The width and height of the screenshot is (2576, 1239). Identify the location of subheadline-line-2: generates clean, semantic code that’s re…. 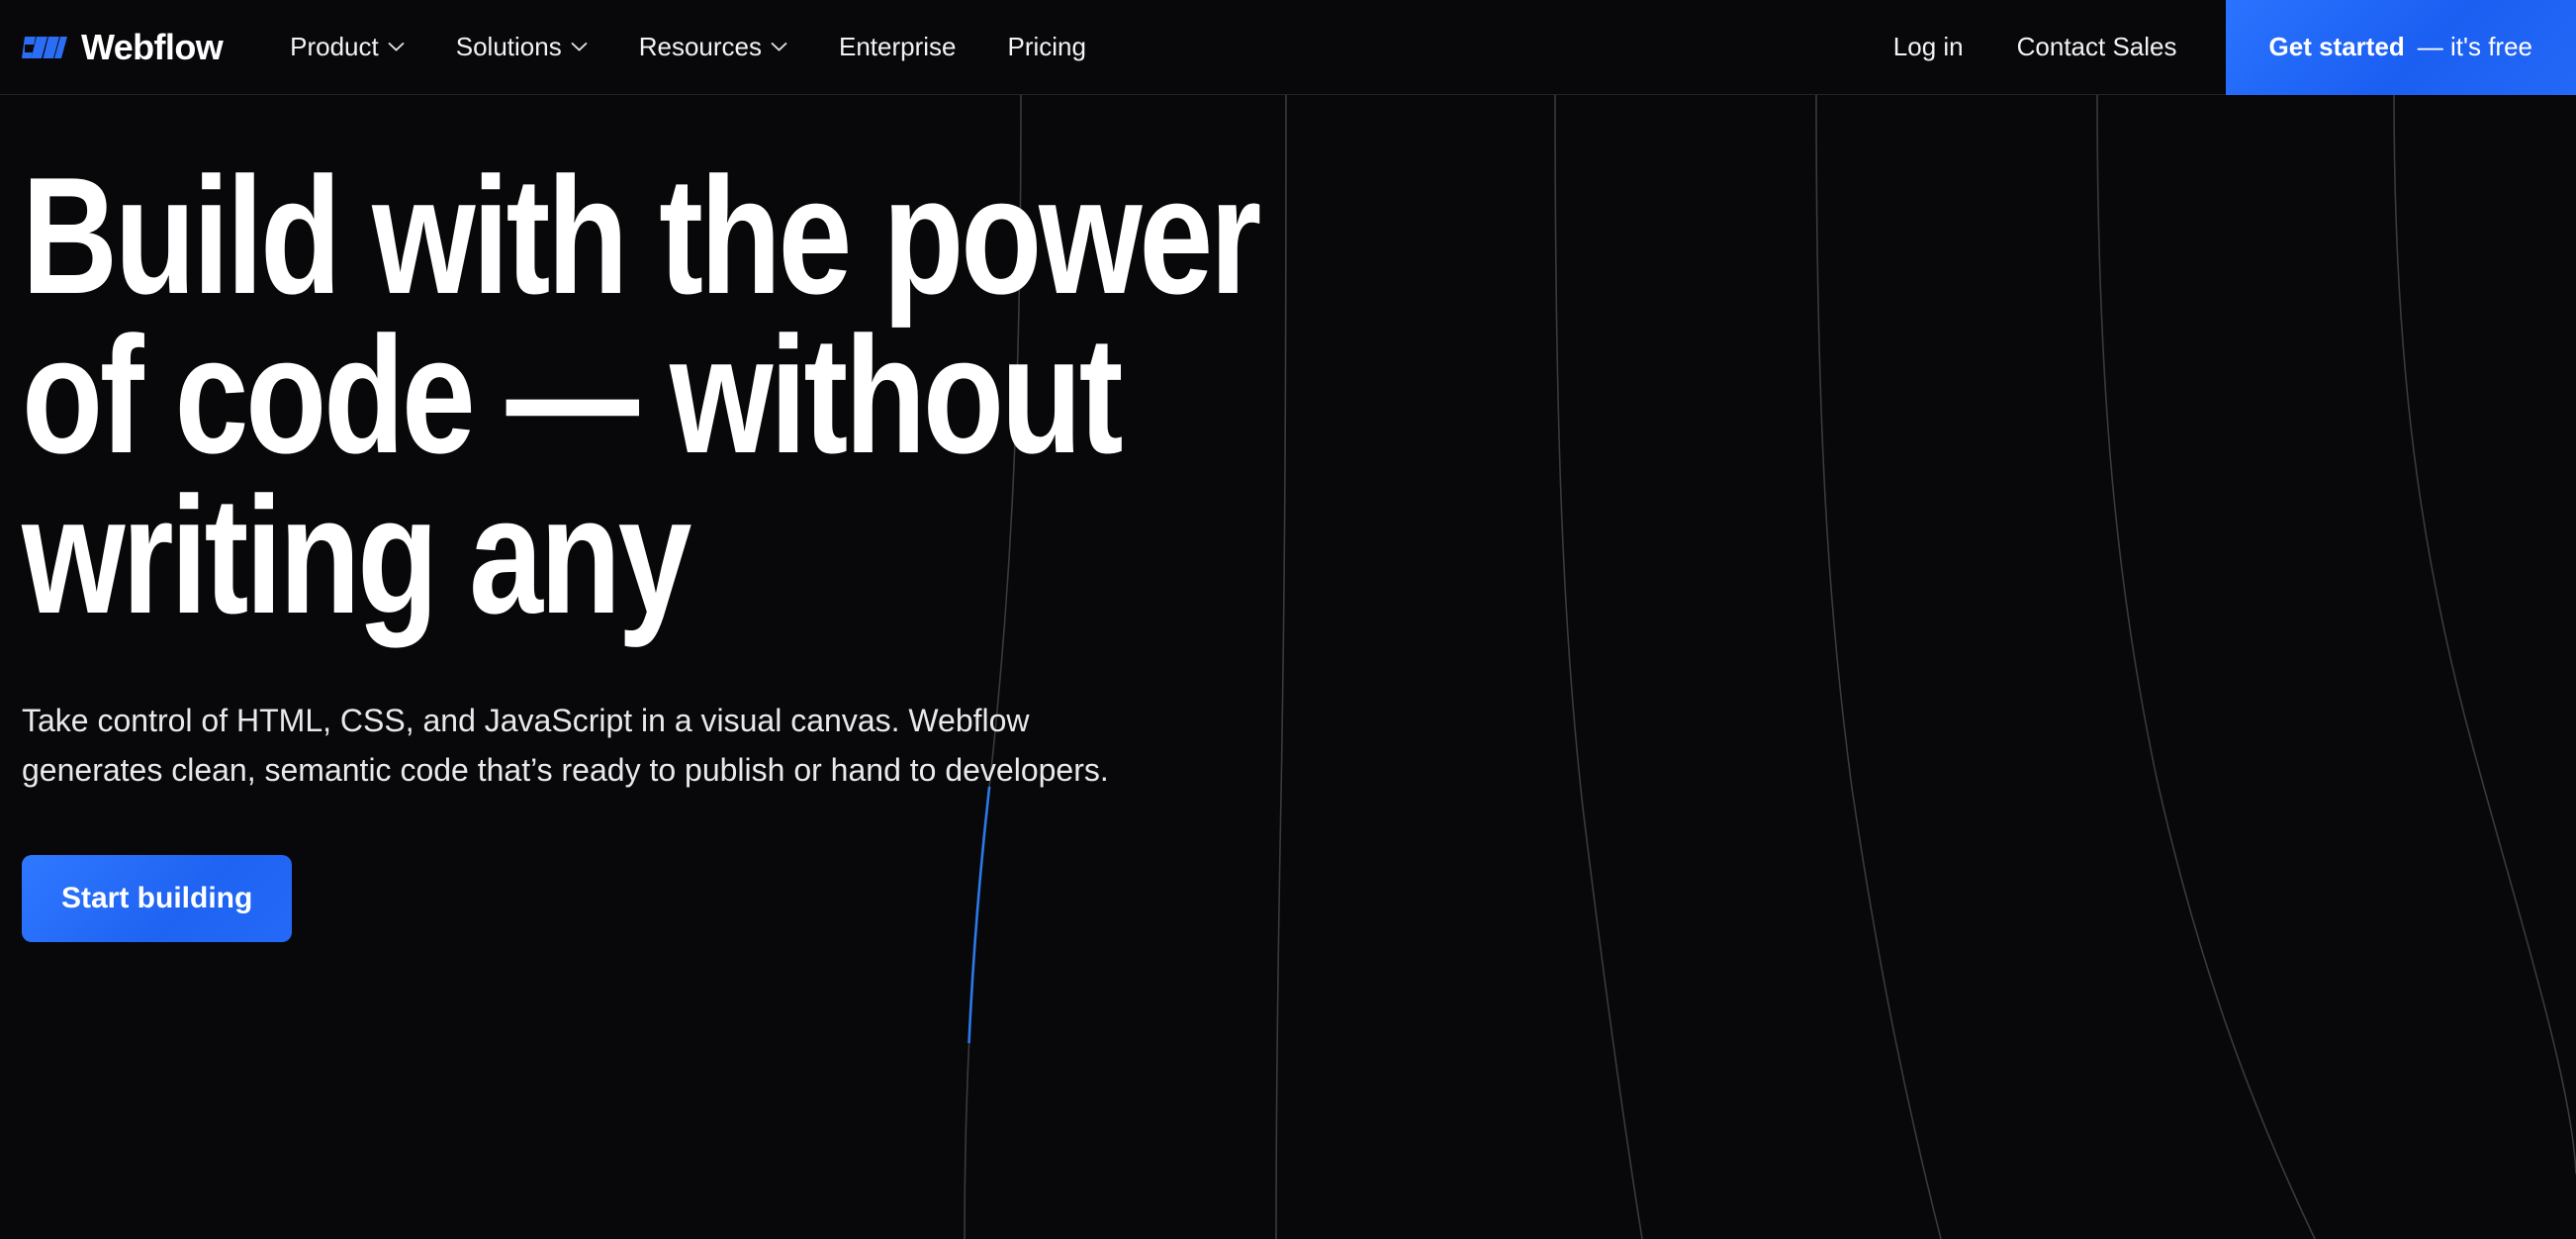
(566, 769).